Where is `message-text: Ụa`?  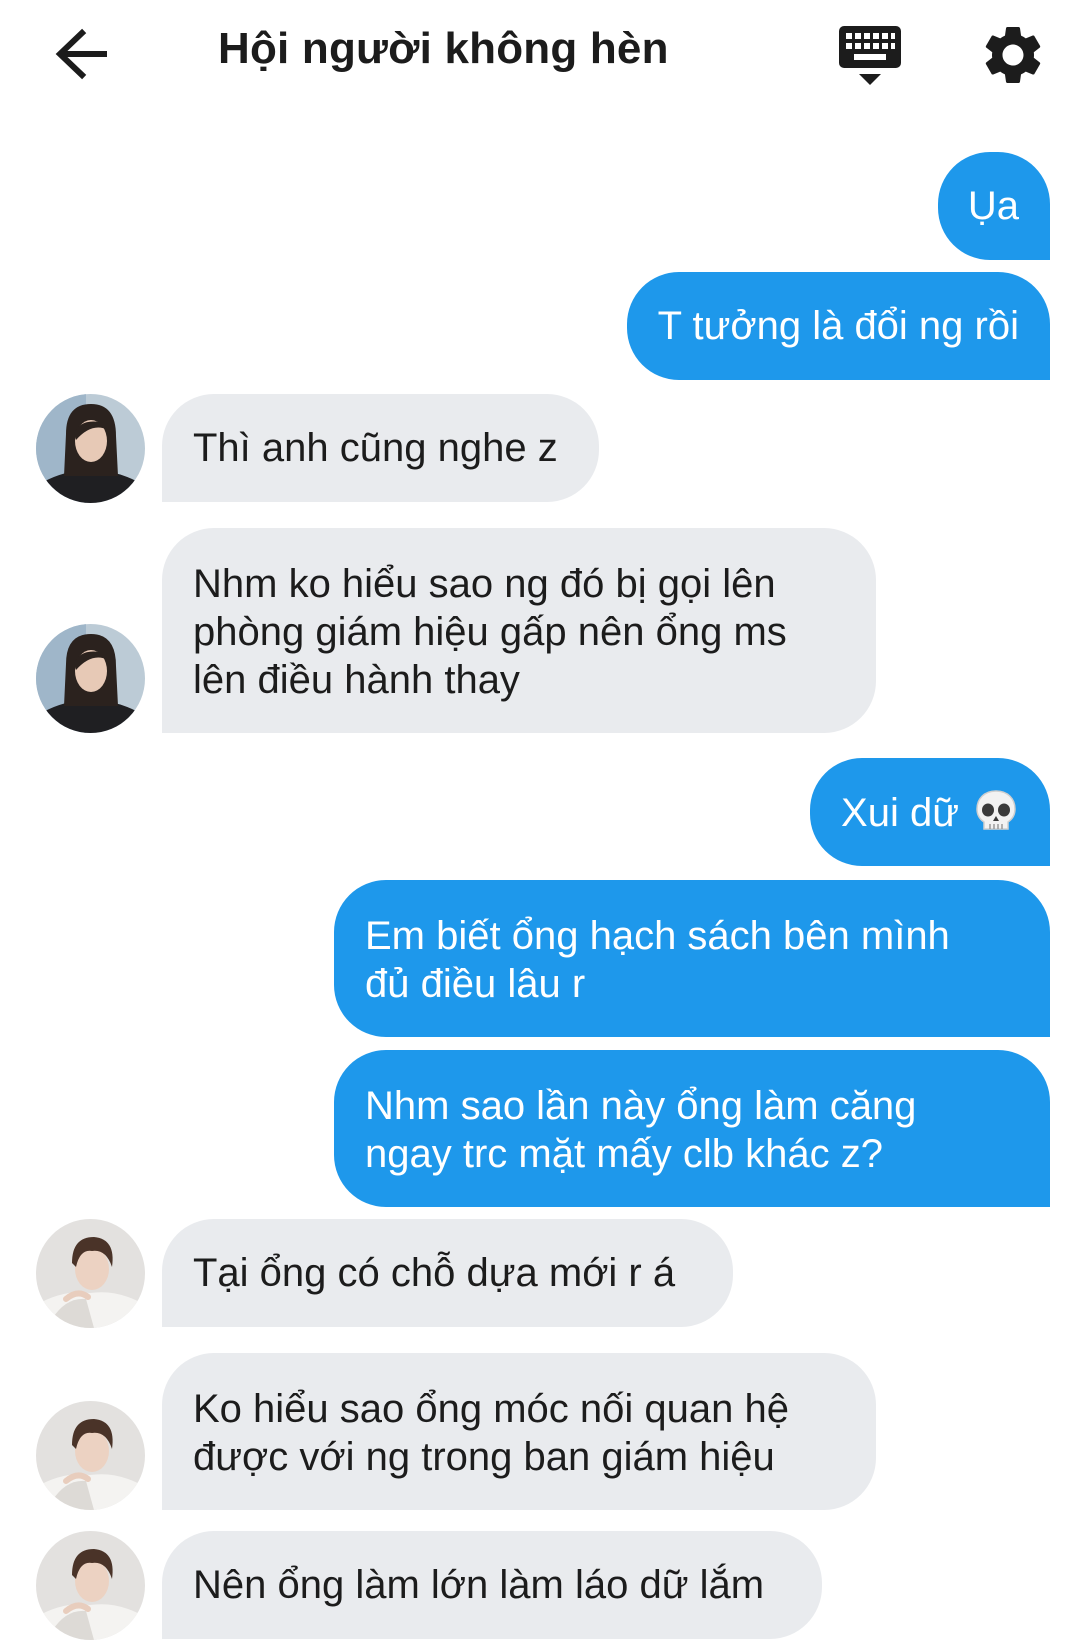
message-text: Ụa is located at coordinates (993, 206).